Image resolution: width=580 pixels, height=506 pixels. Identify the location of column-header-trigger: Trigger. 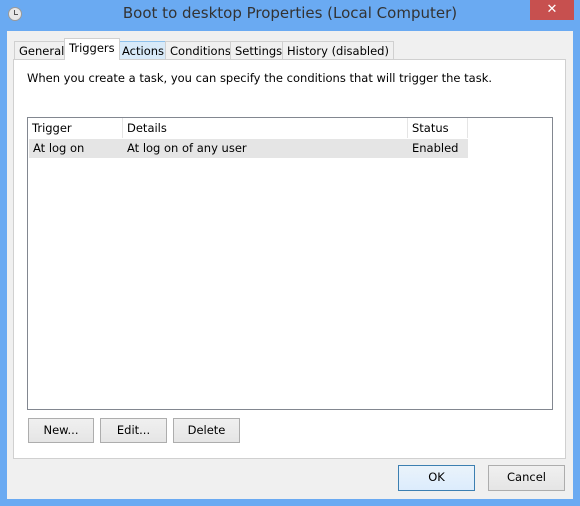
(75, 128).